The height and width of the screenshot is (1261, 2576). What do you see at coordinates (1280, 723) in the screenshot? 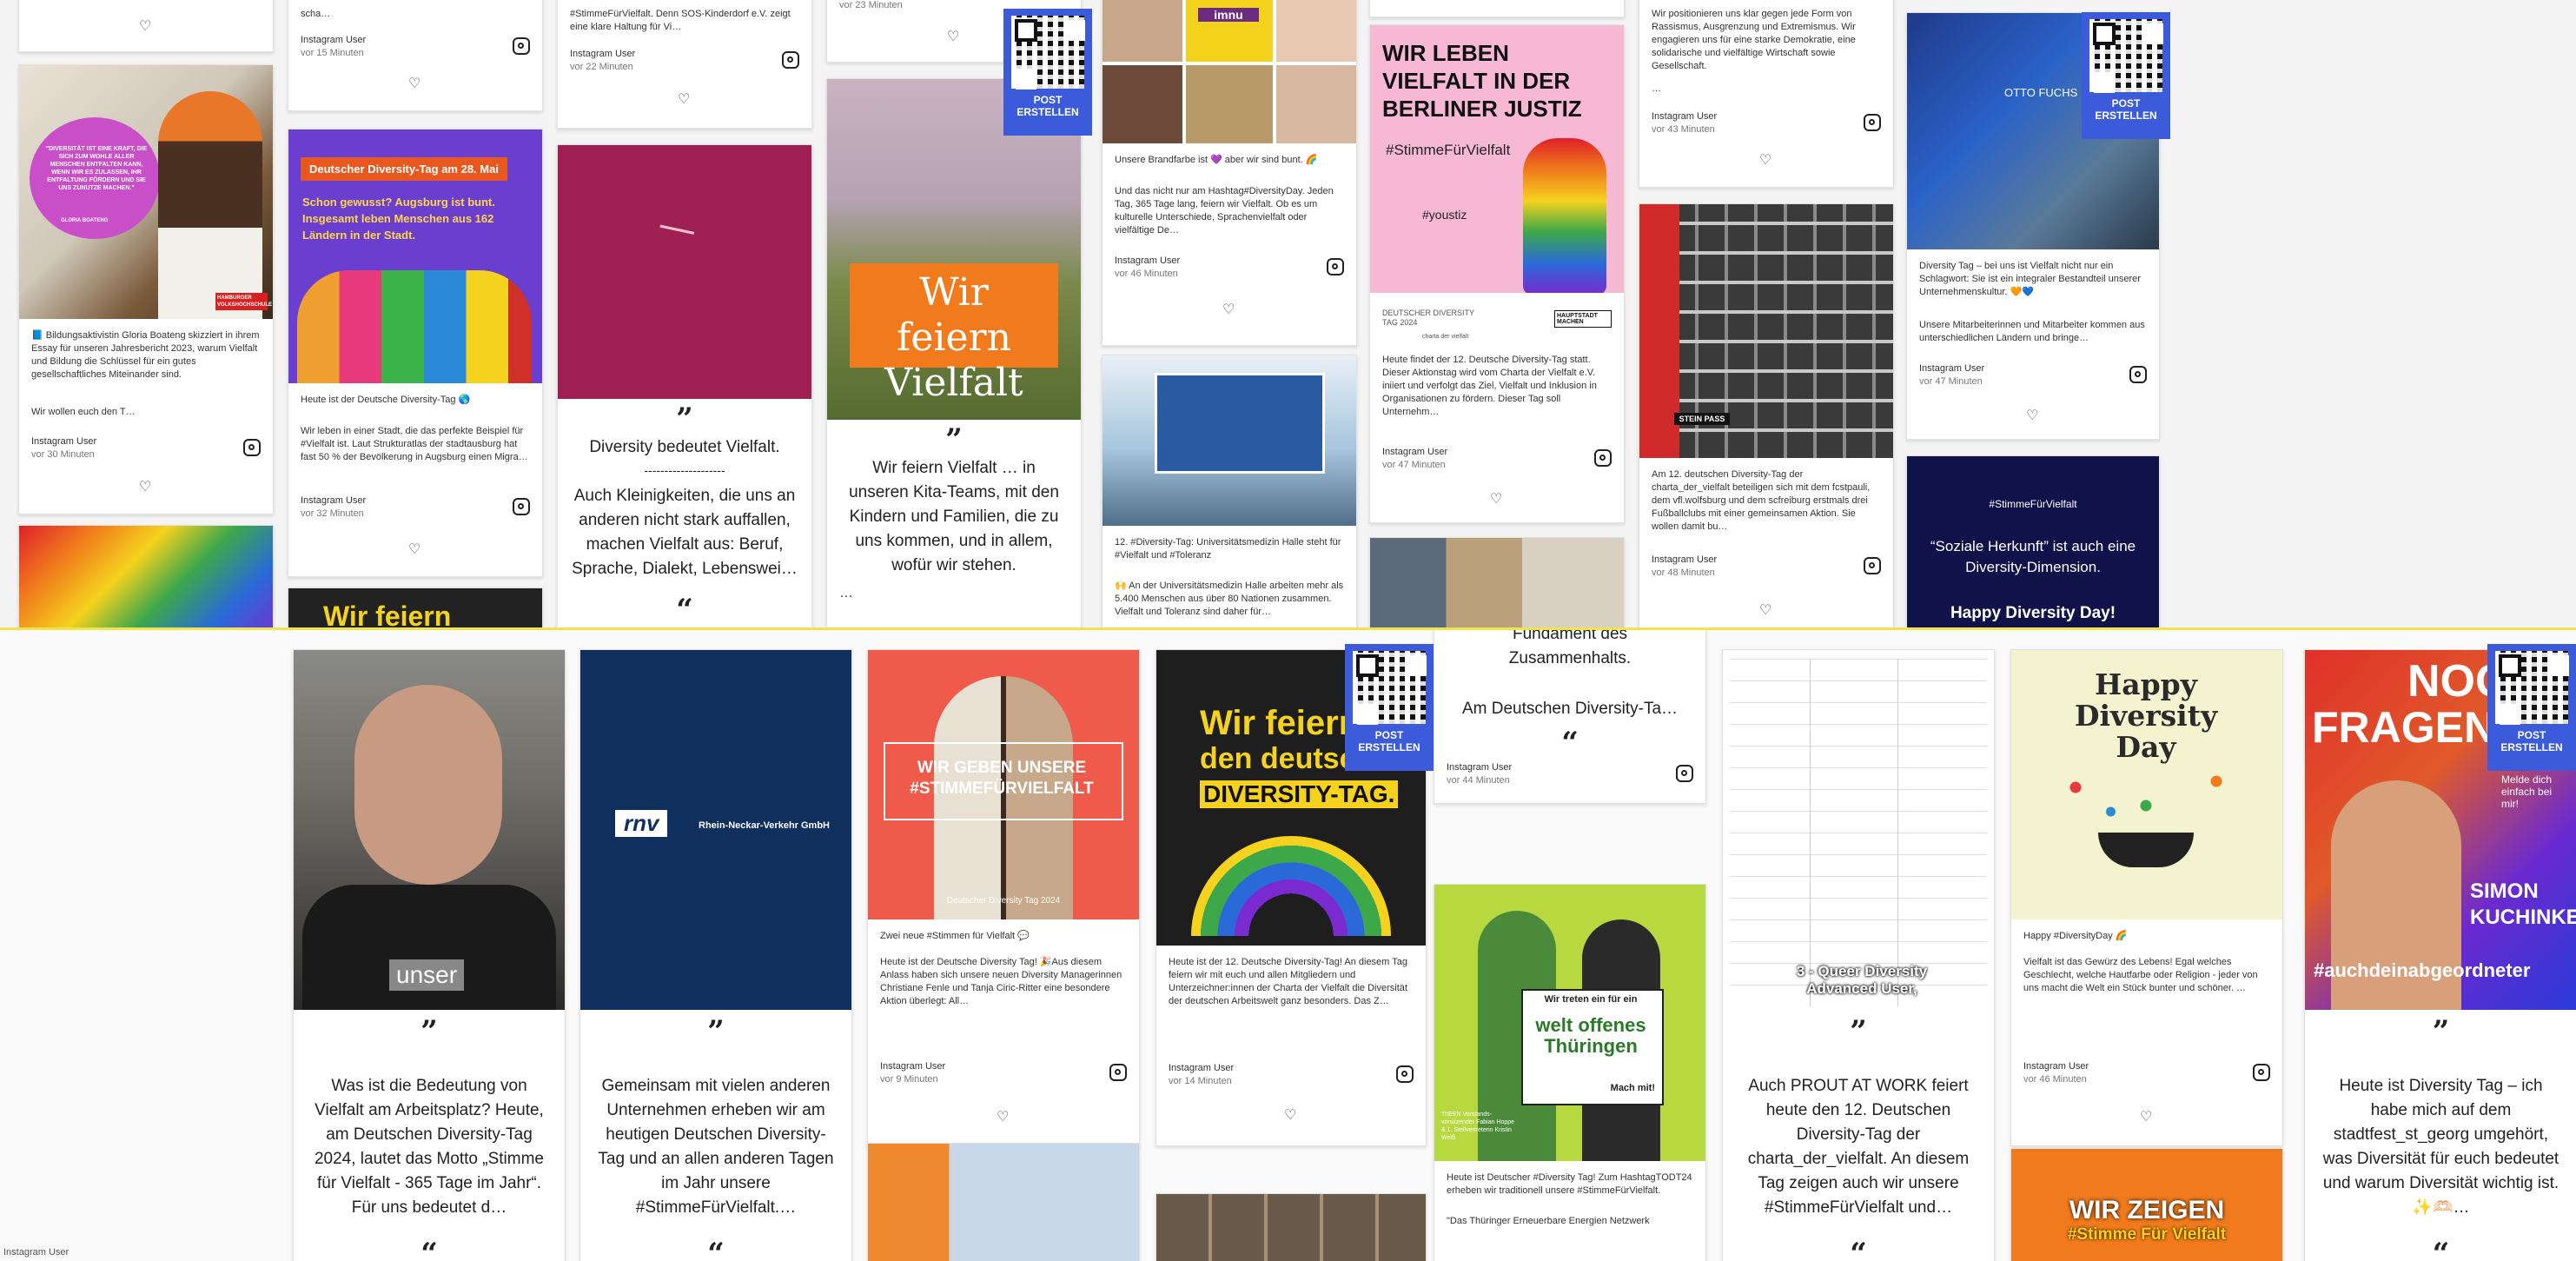
I see `headline-1: Wir feiern` at bounding box center [1280, 723].